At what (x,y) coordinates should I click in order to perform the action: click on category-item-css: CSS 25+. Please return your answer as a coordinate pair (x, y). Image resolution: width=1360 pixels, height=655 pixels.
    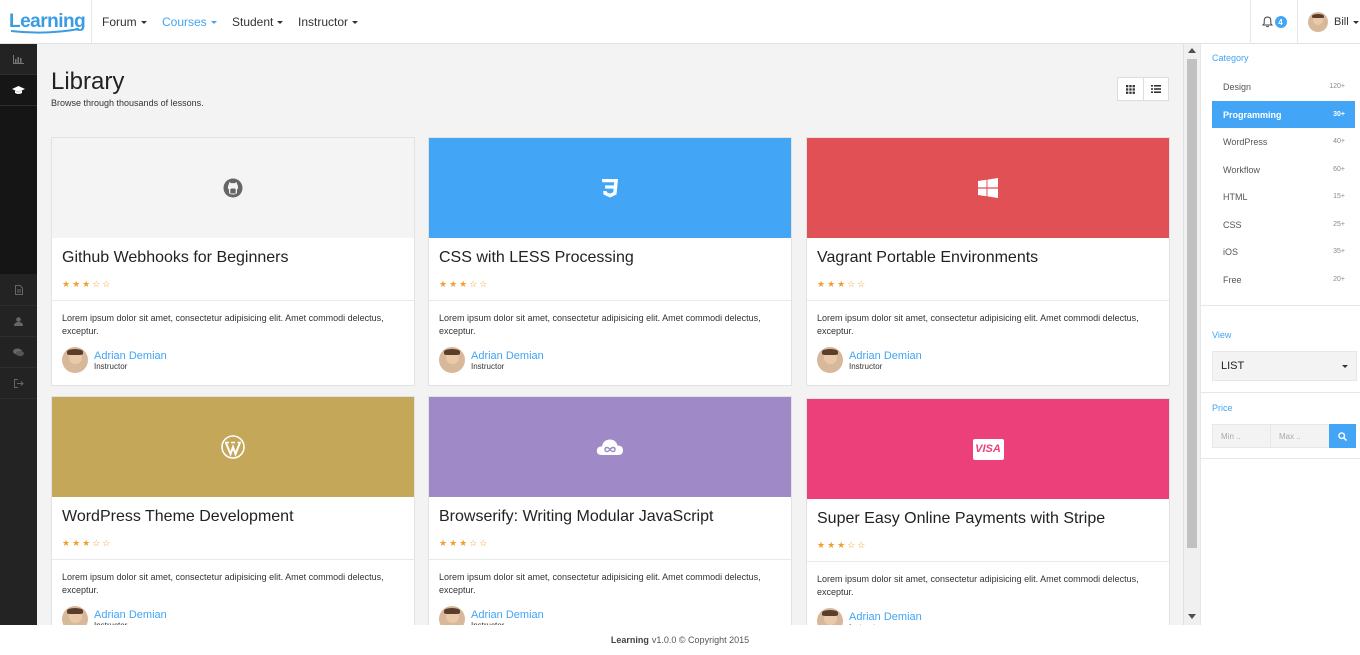
    Looking at the image, I should click on (1283, 224).